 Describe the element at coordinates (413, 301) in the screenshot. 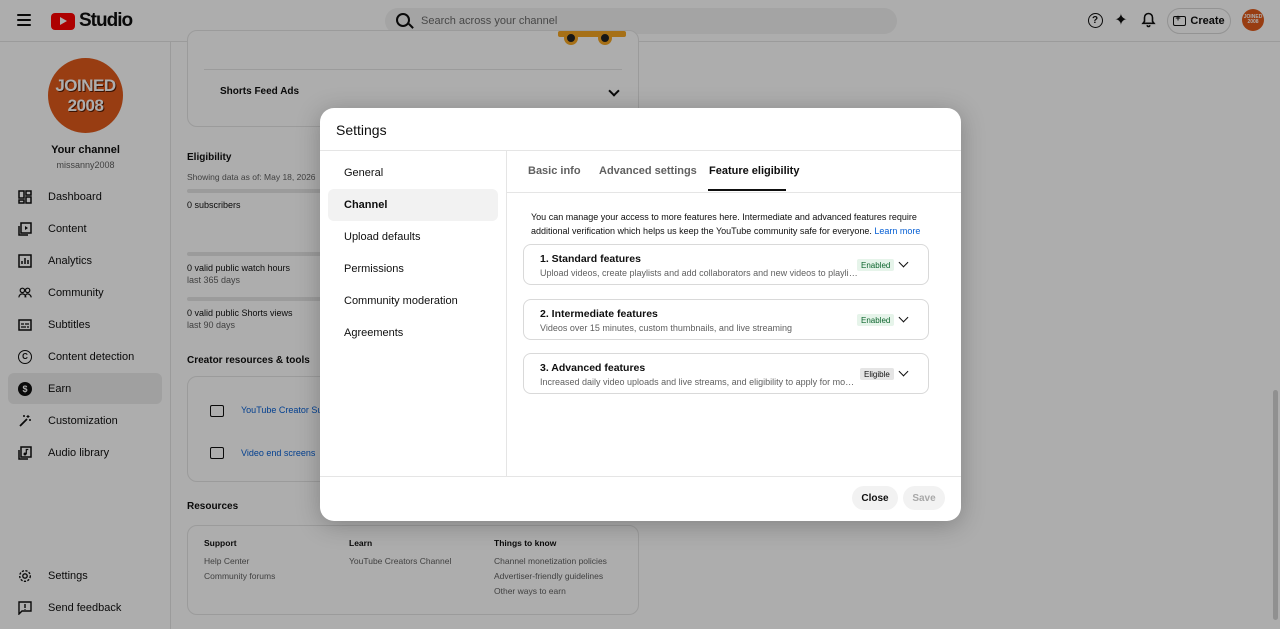

I see `settings-nav-community-moderation: Community moderation` at that location.